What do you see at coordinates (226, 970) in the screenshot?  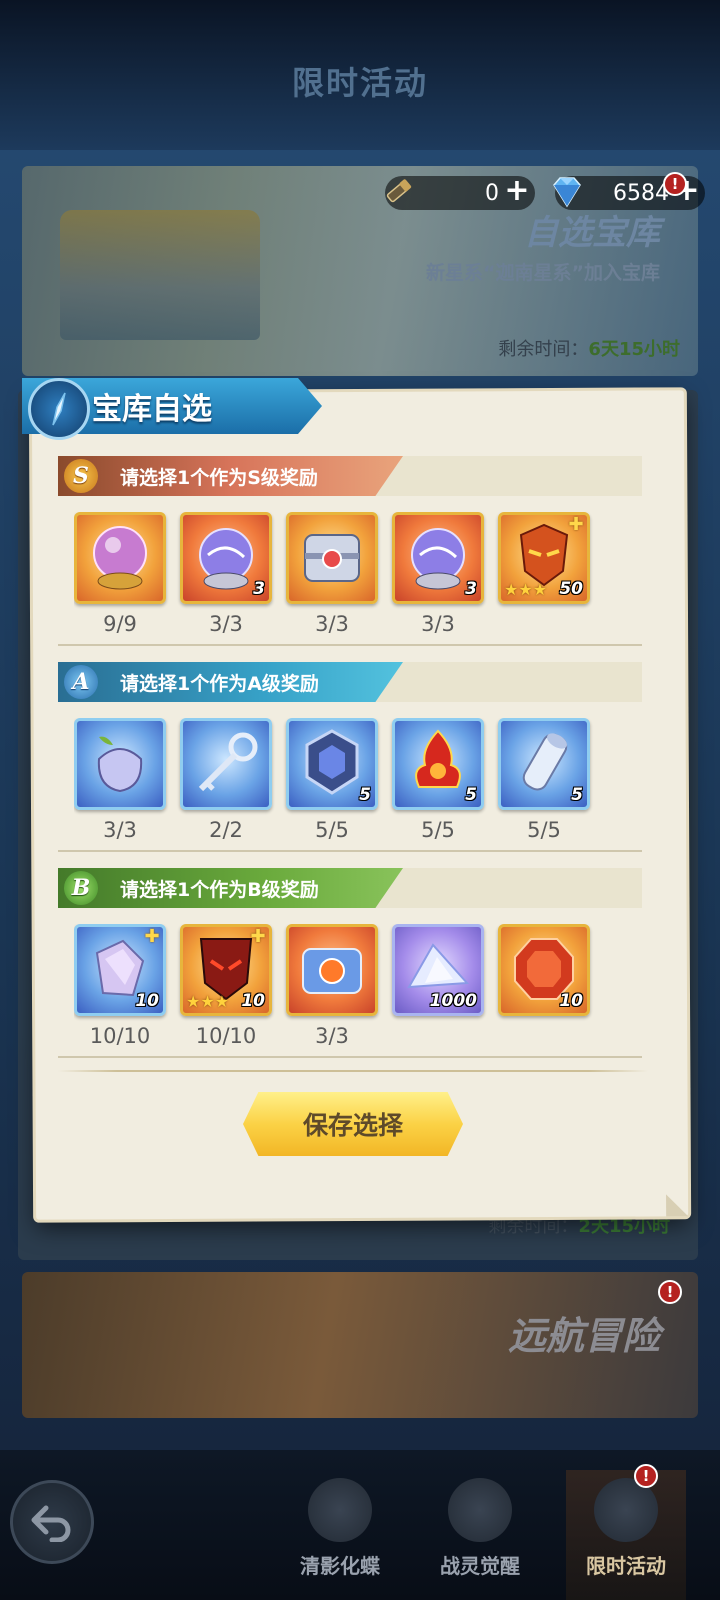 I see `shadow-mask-icon: ✚ ★★★ 10` at bounding box center [226, 970].